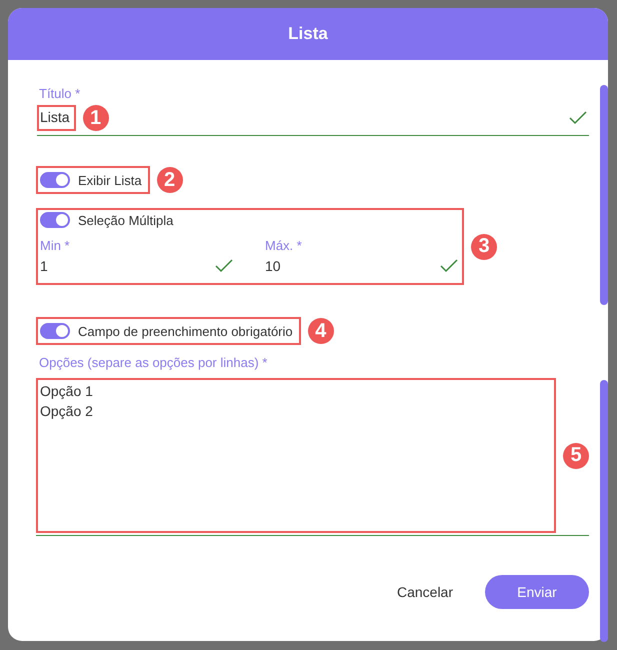 The image size is (617, 650). Describe the element at coordinates (321, 331) in the screenshot. I see `callout-badge: 4` at that location.